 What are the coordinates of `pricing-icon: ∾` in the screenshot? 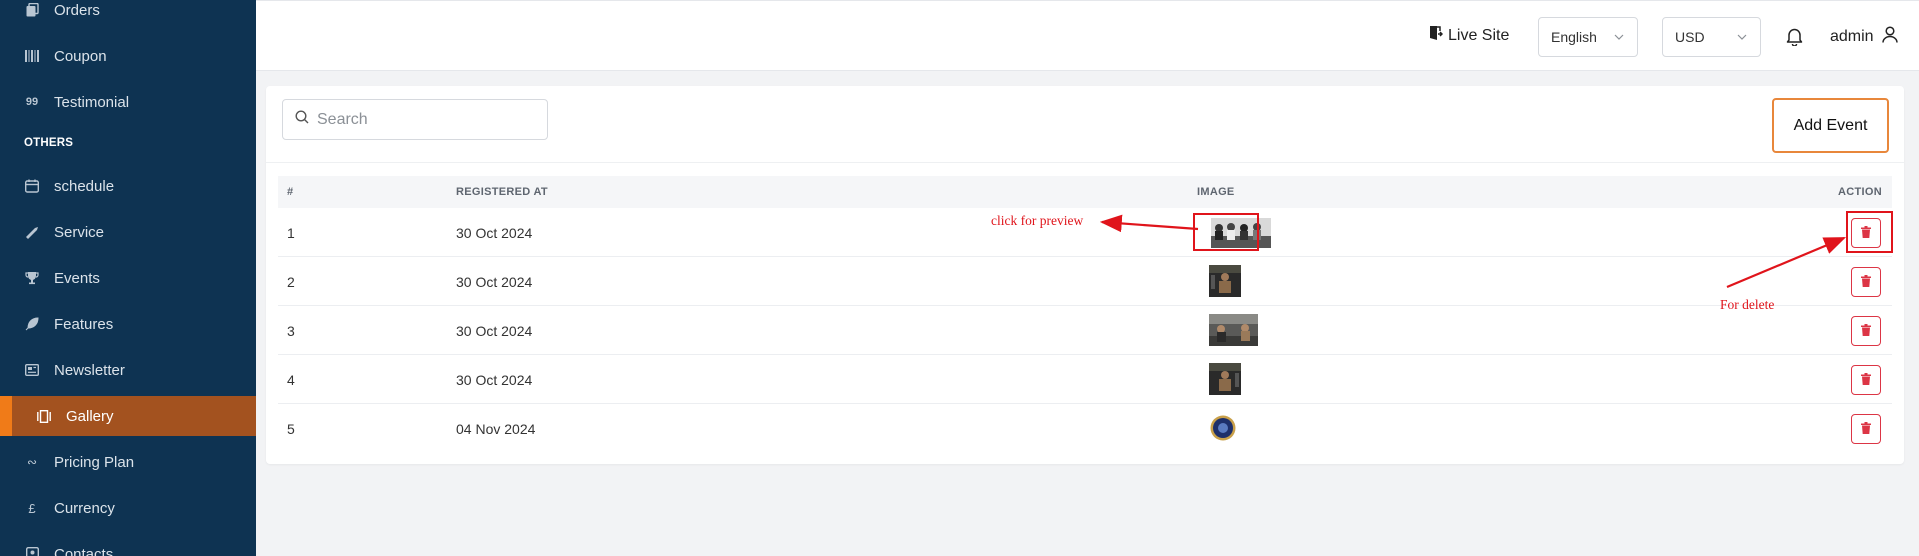 It's located at (32, 462).